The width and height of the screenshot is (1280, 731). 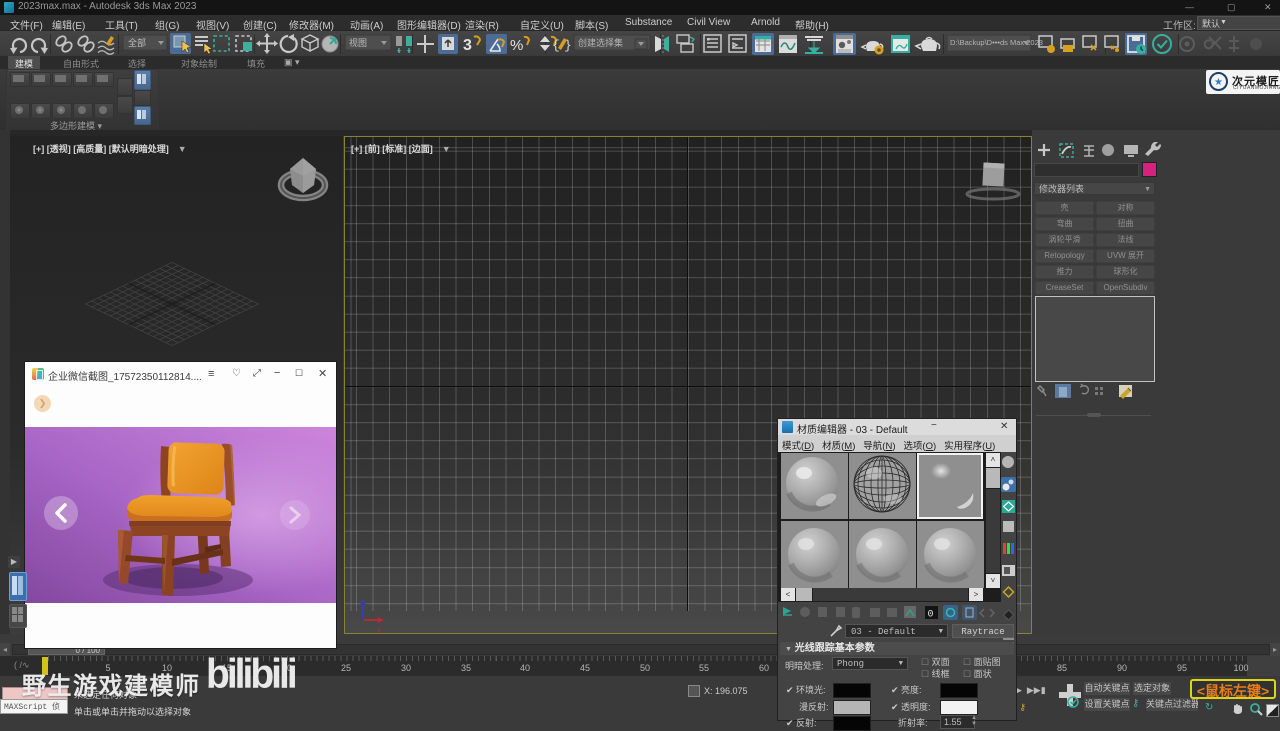 I want to click on svg-text: 创建选择集, so click(x=600, y=42).